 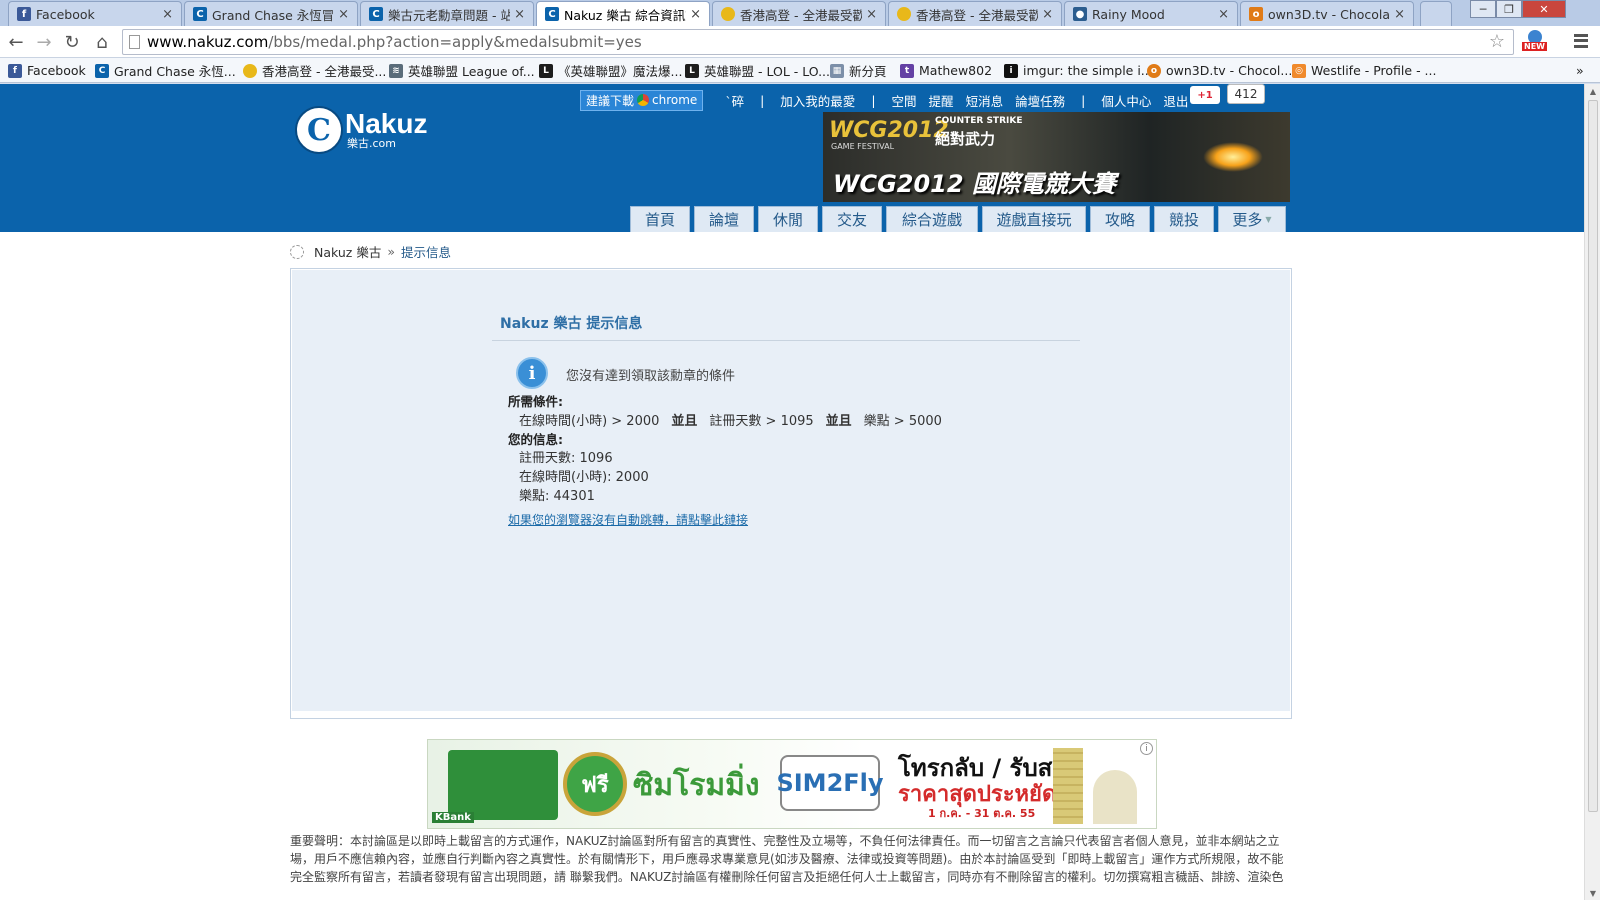 I want to click on ad-dates: 1 ก.ค. - 31 ต.ค. 55, so click(x=982, y=813).